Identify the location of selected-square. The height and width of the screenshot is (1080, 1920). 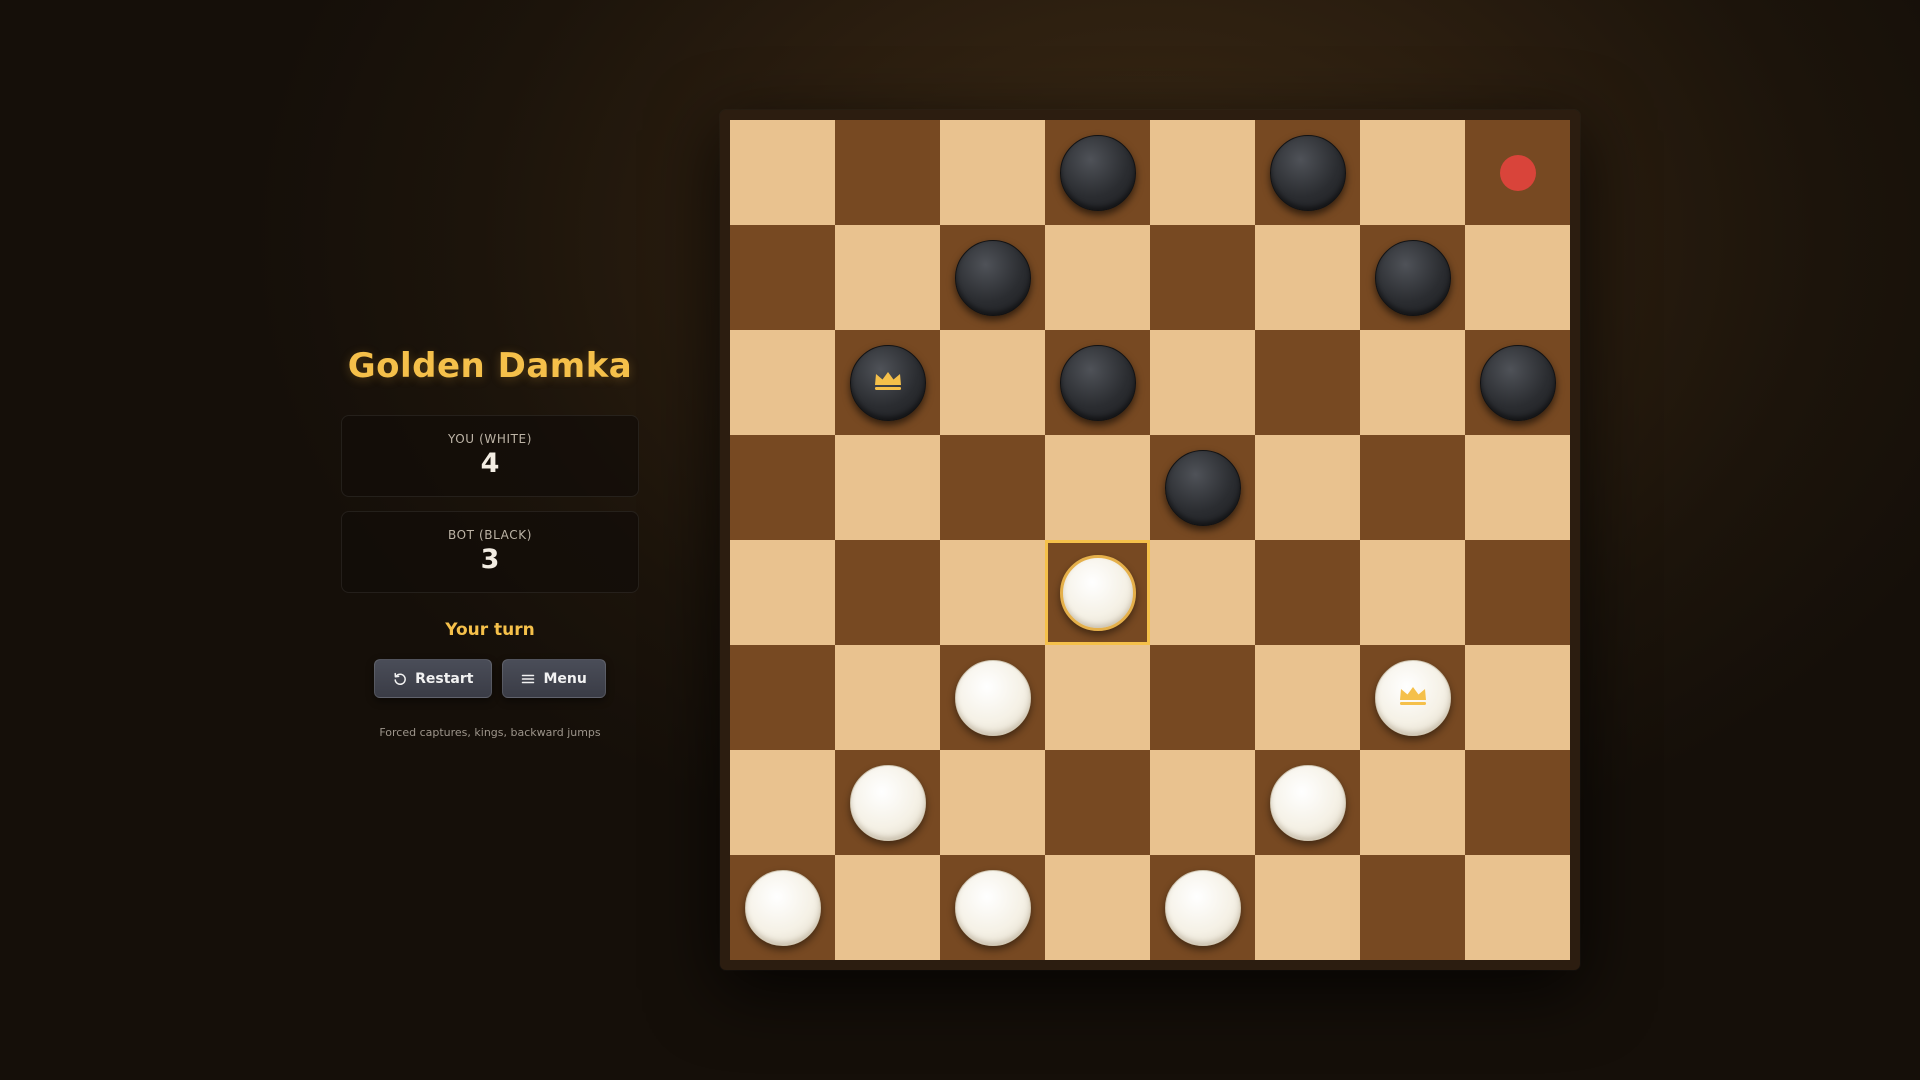
(1097, 592).